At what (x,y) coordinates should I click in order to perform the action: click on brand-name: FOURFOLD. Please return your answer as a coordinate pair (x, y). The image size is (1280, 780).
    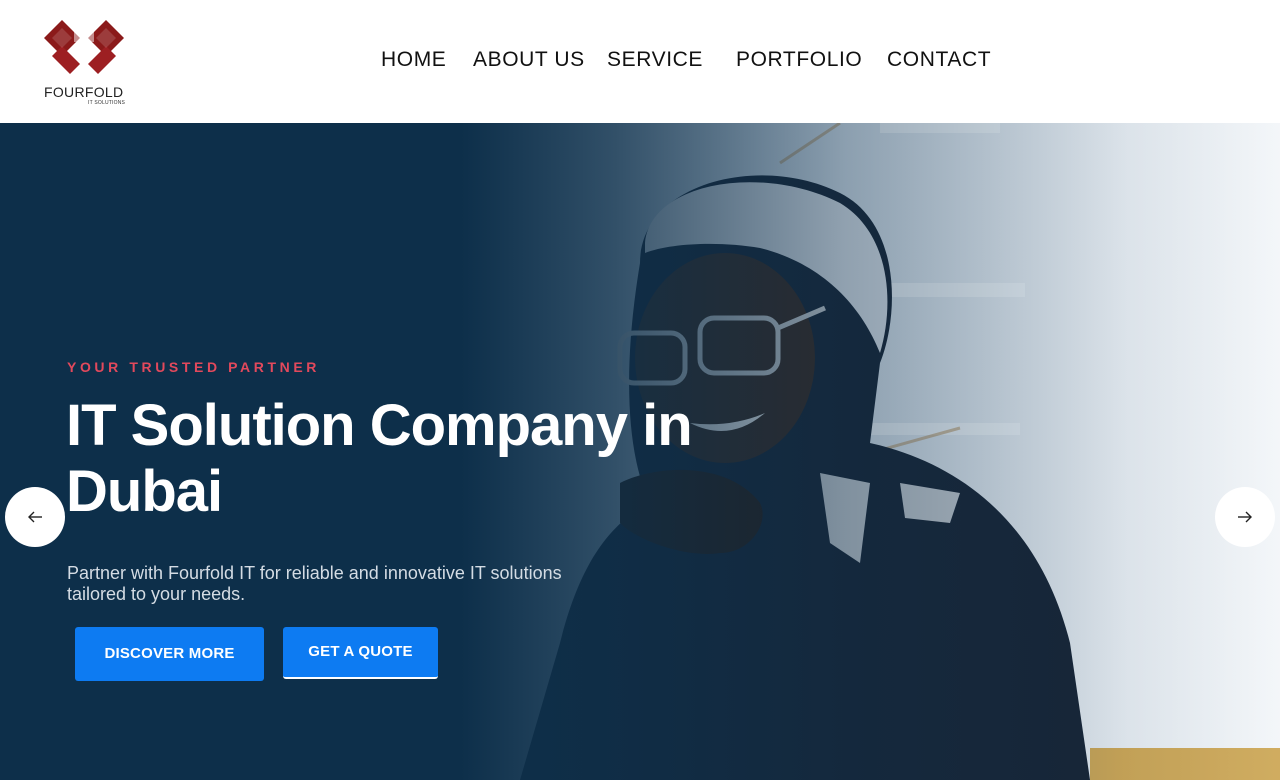
    Looking at the image, I should click on (84, 92).